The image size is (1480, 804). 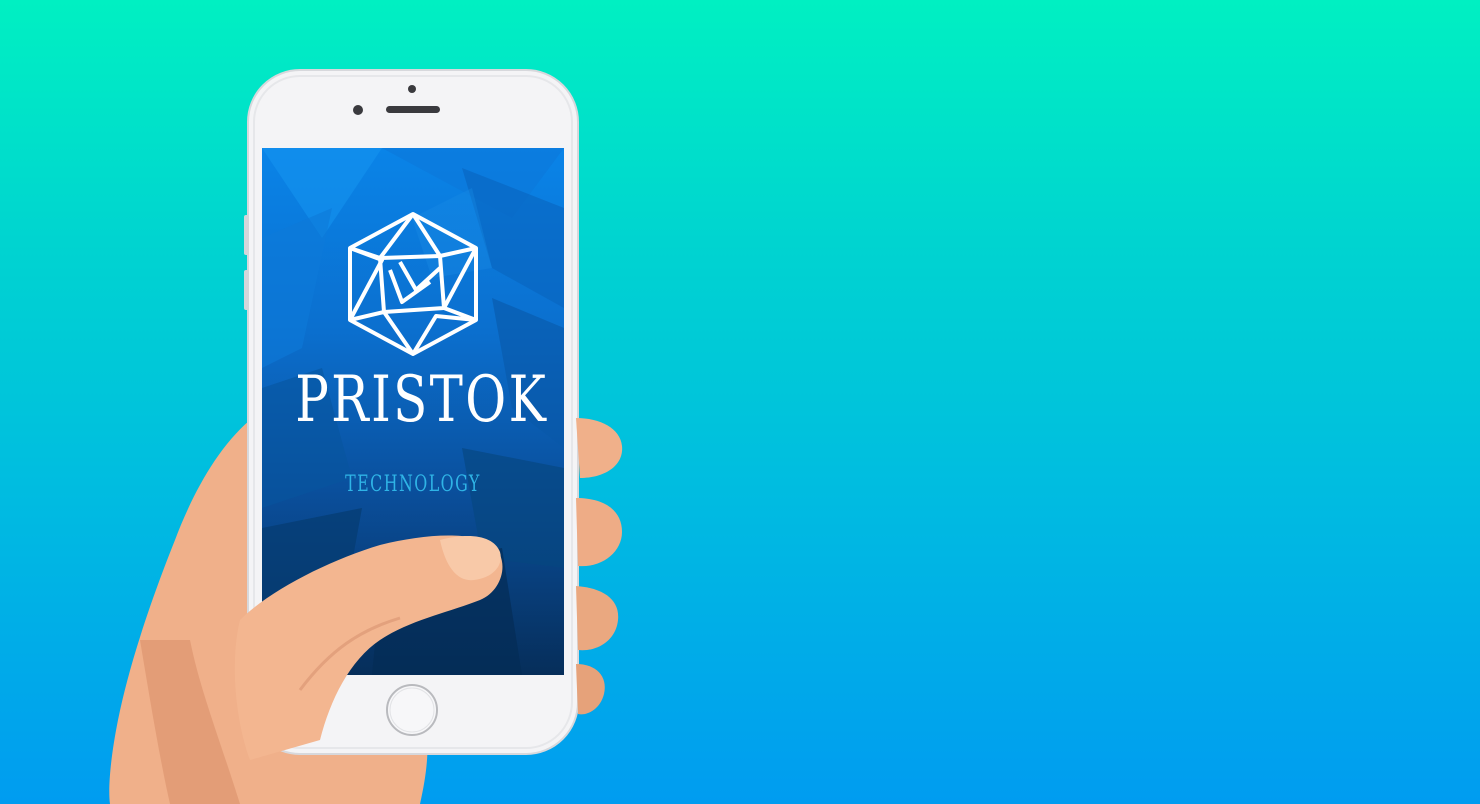 What do you see at coordinates (358, 110) in the screenshot?
I see `proximity-sensor` at bounding box center [358, 110].